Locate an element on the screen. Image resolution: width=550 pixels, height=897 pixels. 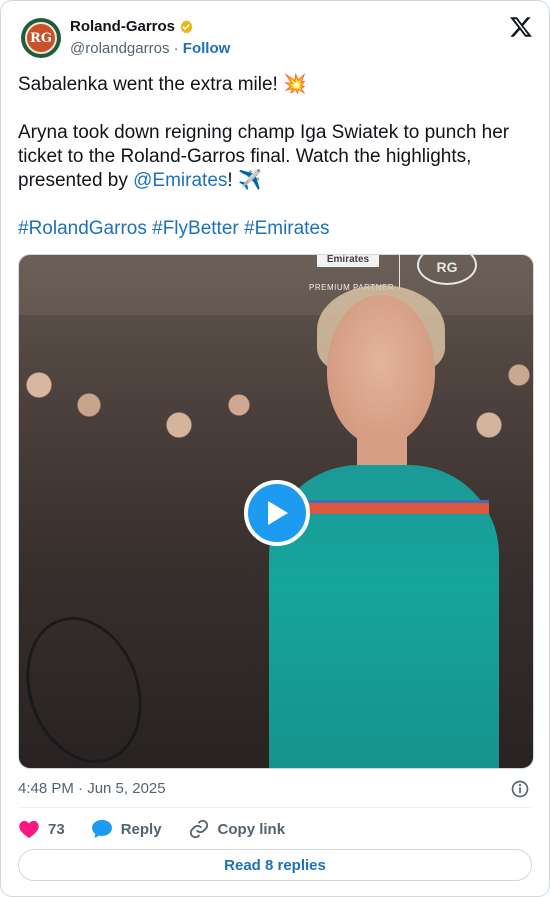
display-name-text: Roland-Garros is located at coordinates (123, 26).